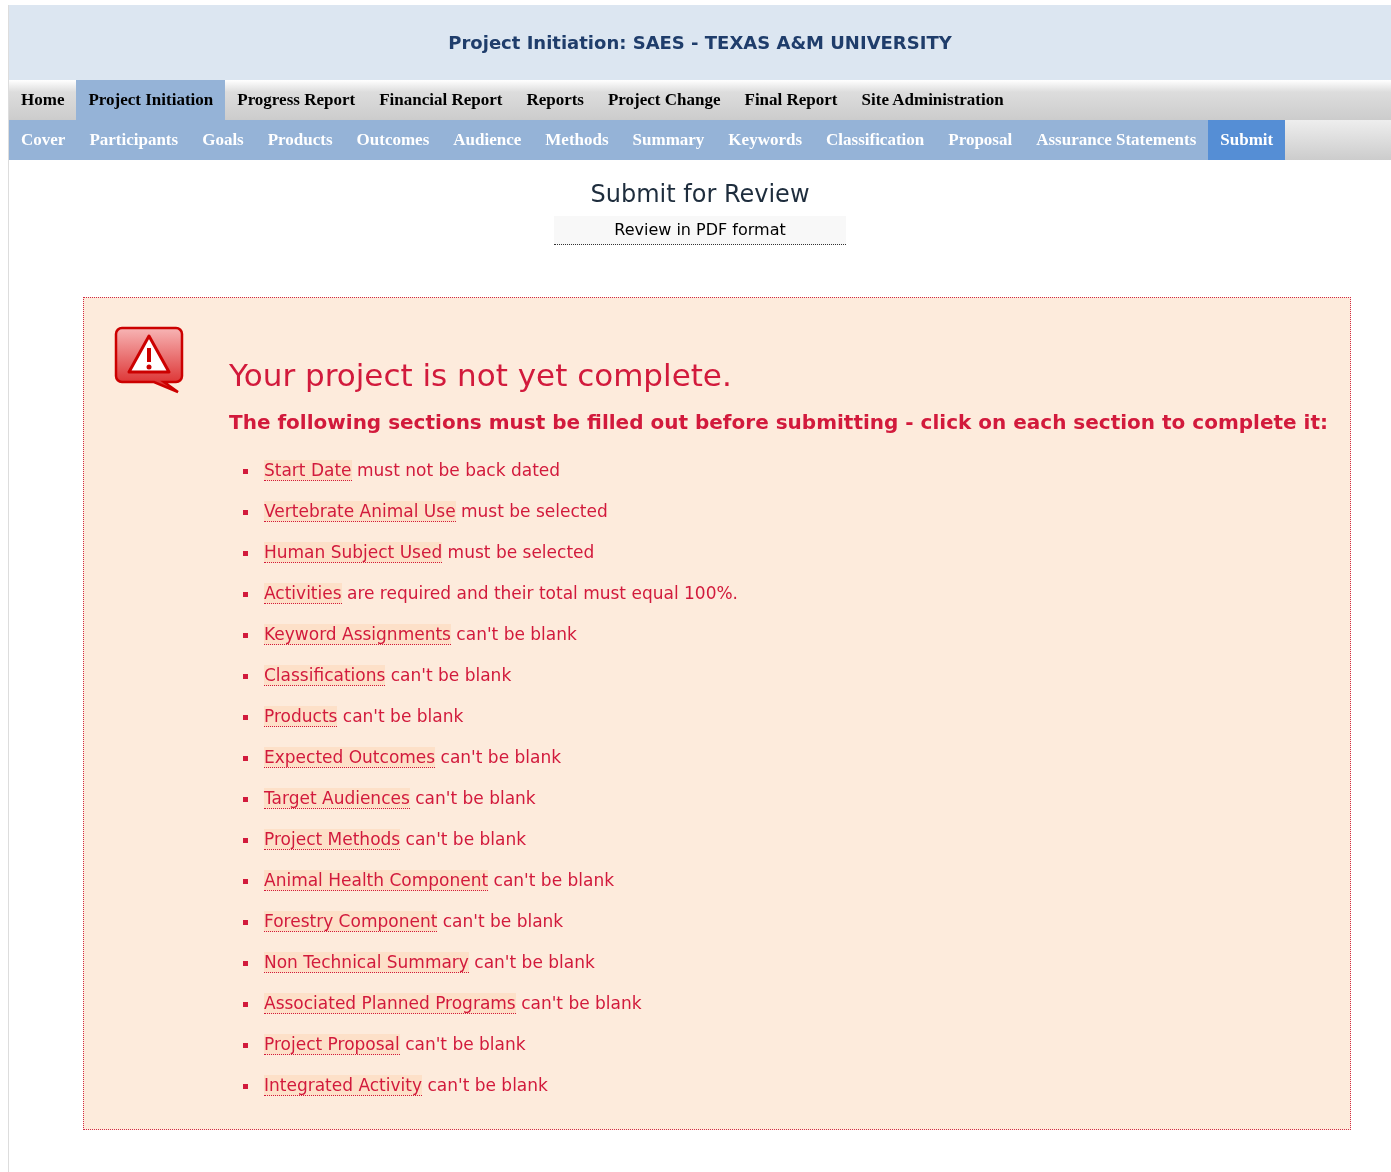  What do you see at coordinates (332, 1045) in the screenshot?
I see `section-link: Project Proposal` at bounding box center [332, 1045].